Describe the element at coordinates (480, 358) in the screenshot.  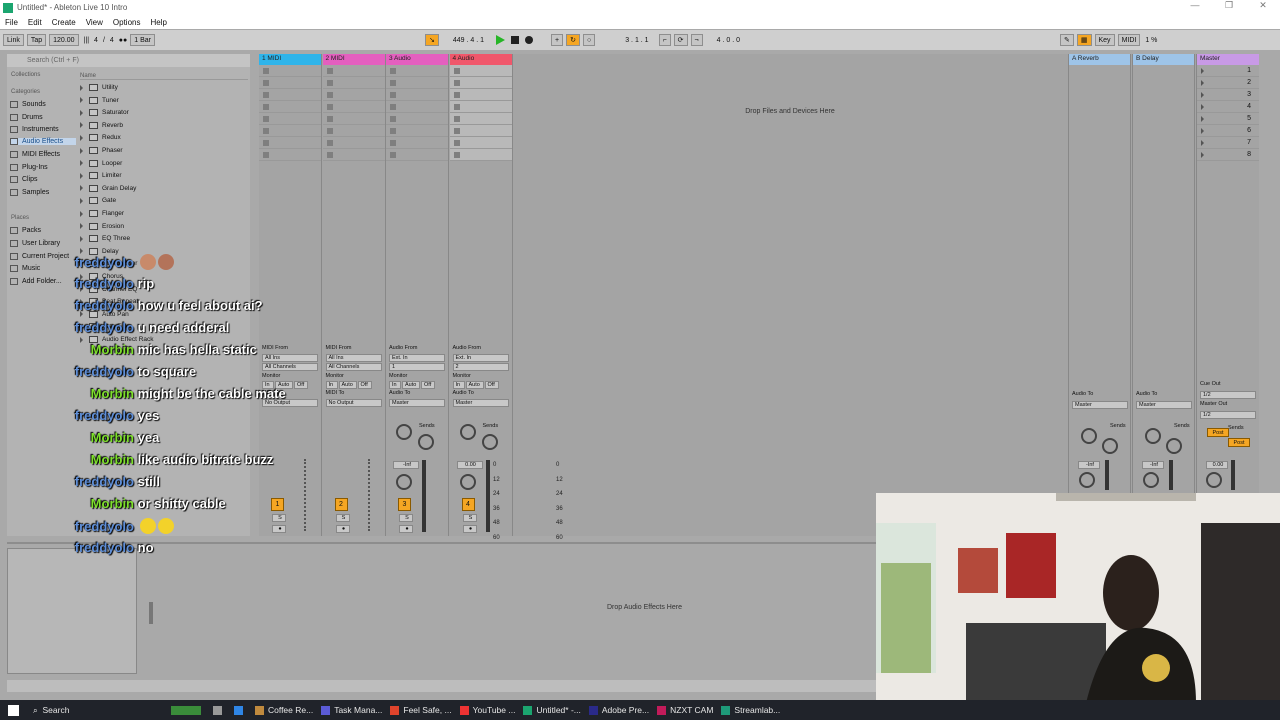
I see `input-type-select: Ext. In` at that location.